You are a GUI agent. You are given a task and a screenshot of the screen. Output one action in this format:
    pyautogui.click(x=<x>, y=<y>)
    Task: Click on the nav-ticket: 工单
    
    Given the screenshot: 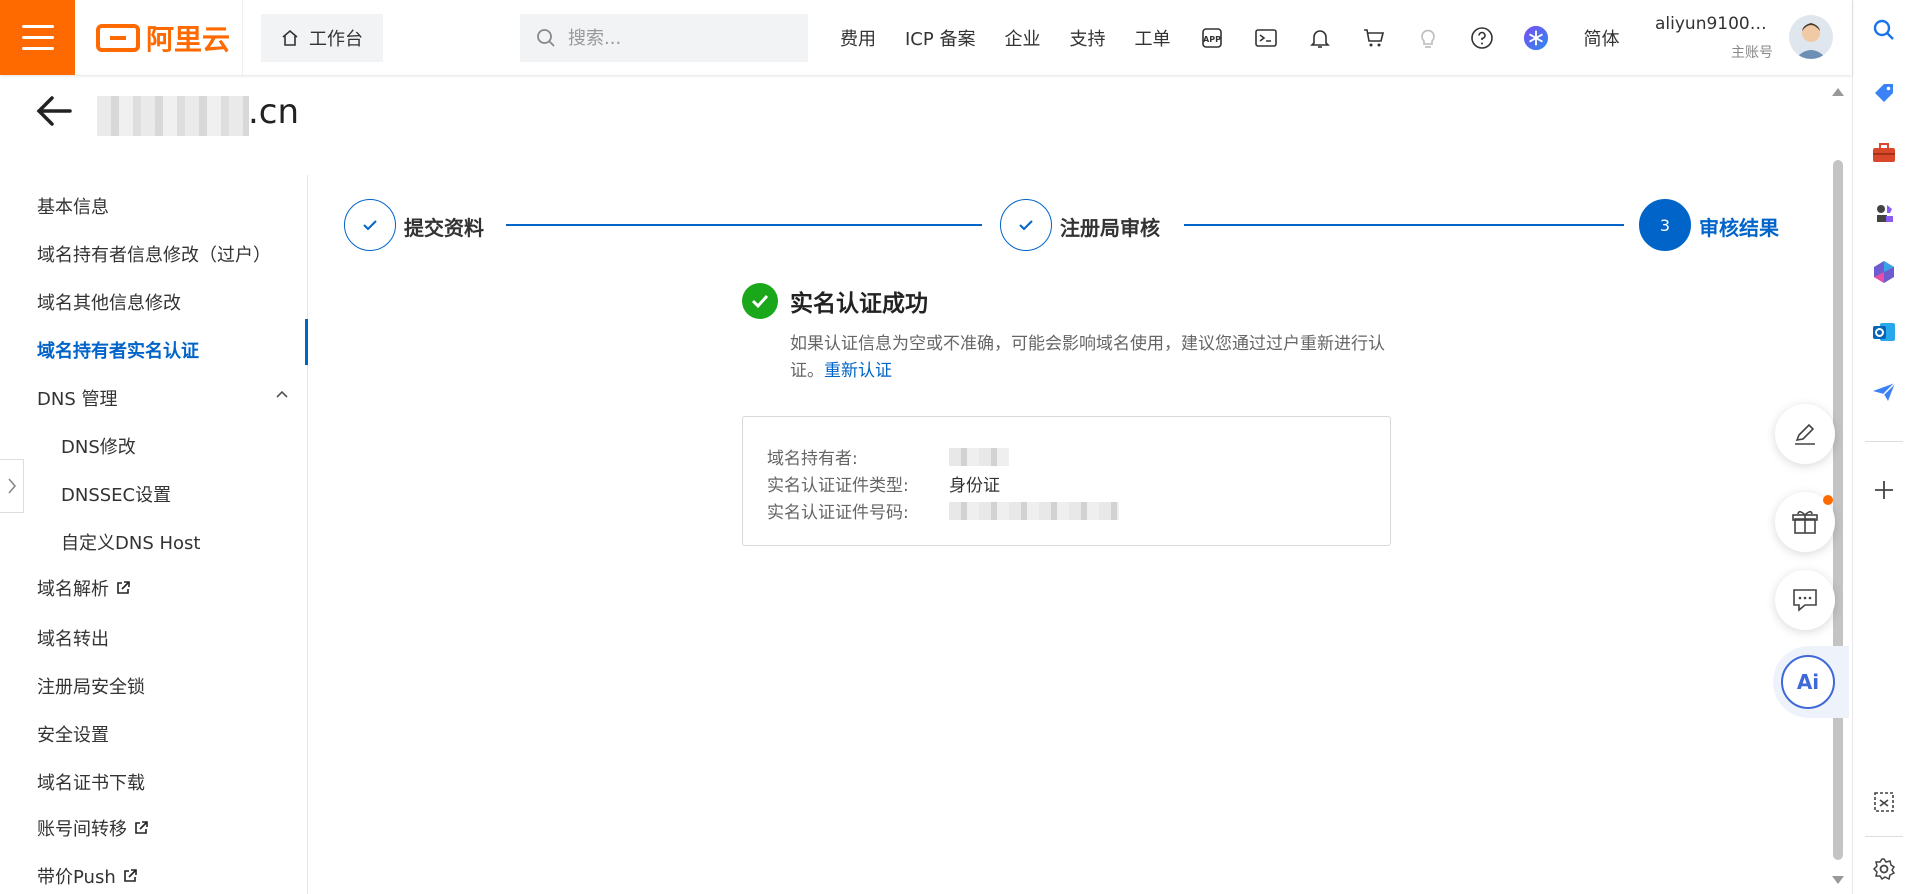 What is the action you would take?
    pyautogui.click(x=1152, y=38)
    